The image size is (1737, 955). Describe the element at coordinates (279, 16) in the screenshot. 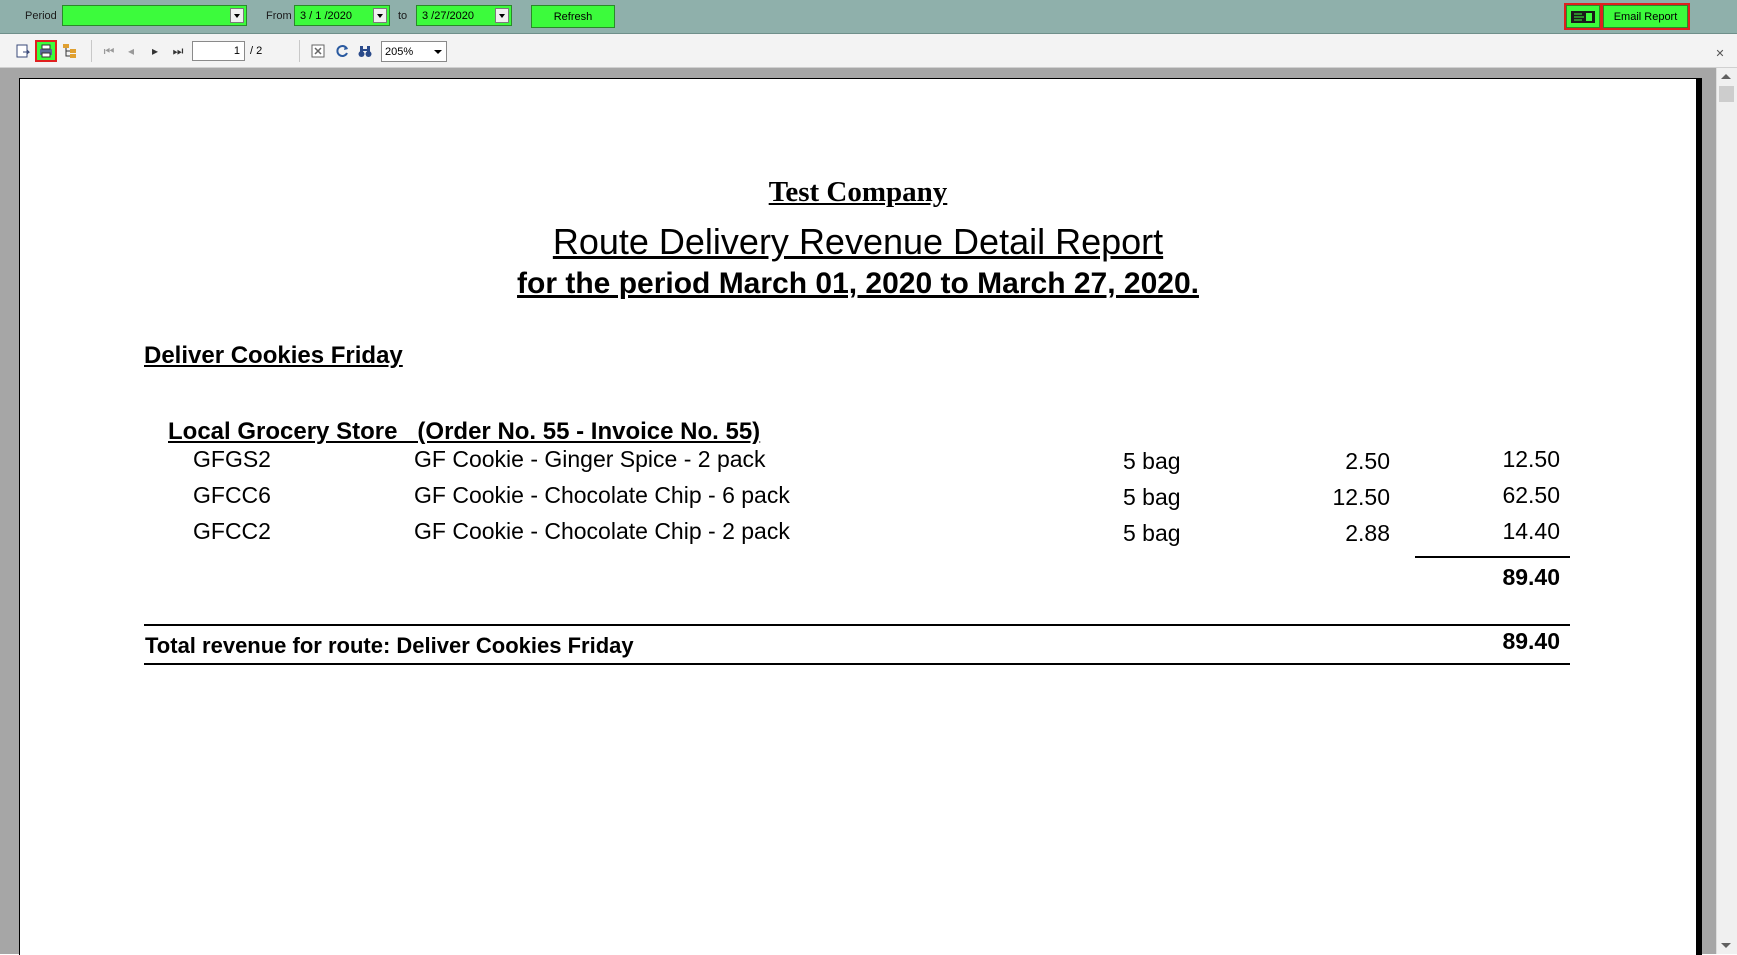

I see `from-label: From` at that location.